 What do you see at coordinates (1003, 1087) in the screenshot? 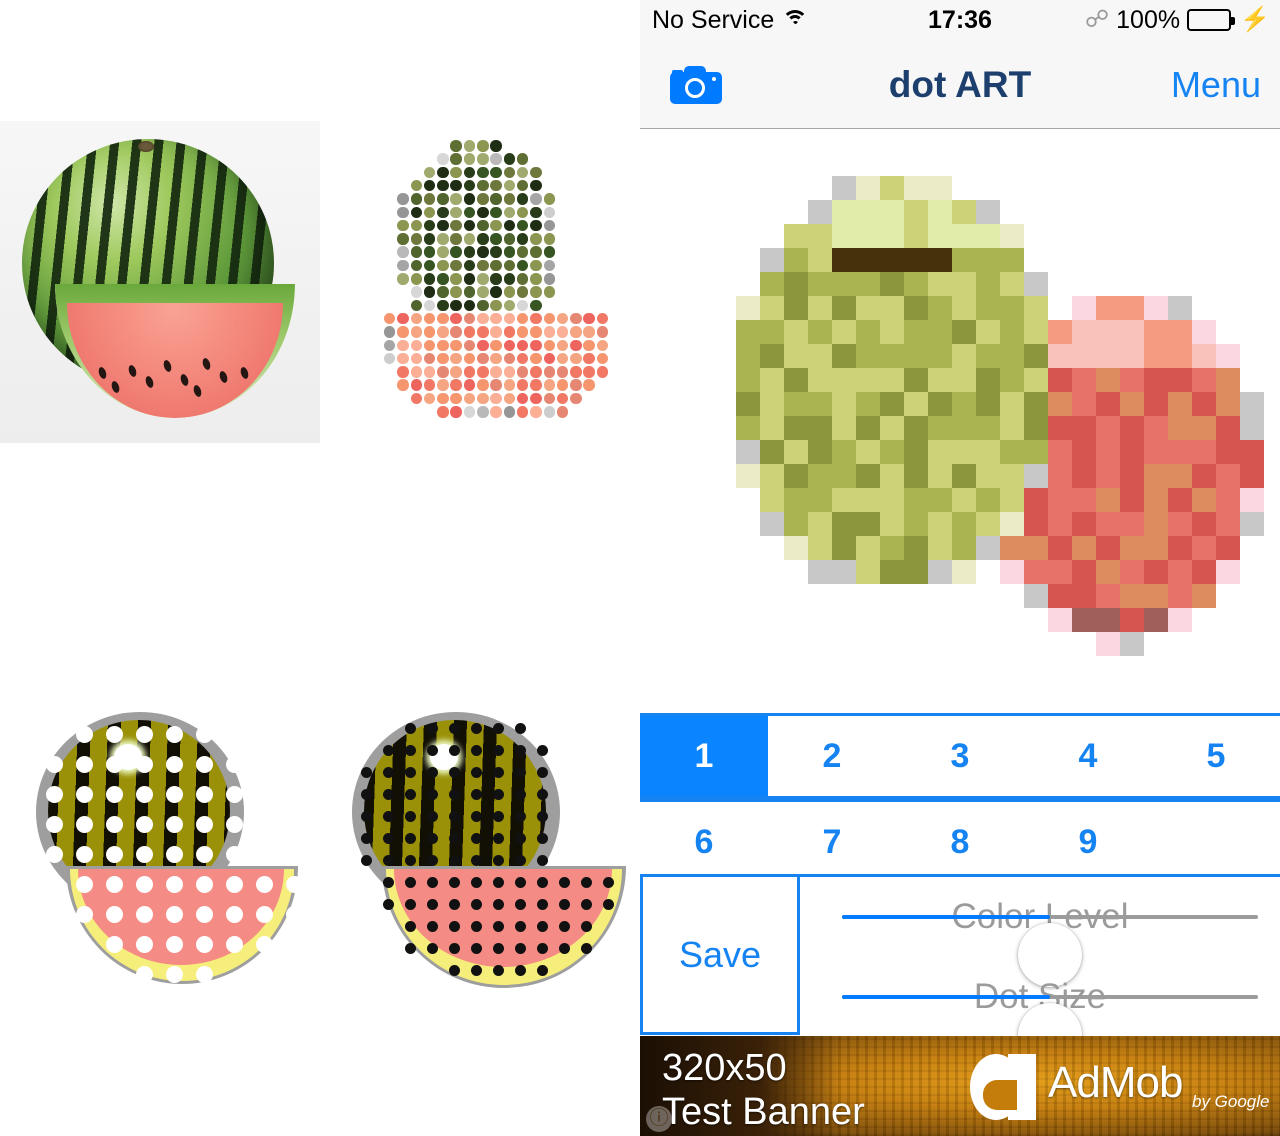
I see `admob-logo-icon` at bounding box center [1003, 1087].